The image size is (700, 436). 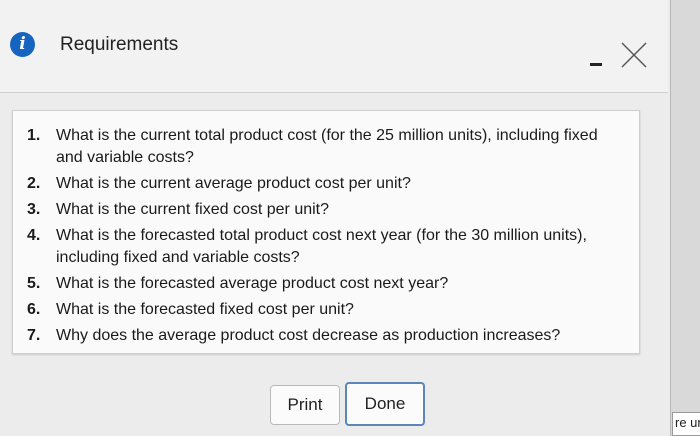 What do you see at coordinates (34, 283) in the screenshot?
I see `item-number: 5.` at bounding box center [34, 283].